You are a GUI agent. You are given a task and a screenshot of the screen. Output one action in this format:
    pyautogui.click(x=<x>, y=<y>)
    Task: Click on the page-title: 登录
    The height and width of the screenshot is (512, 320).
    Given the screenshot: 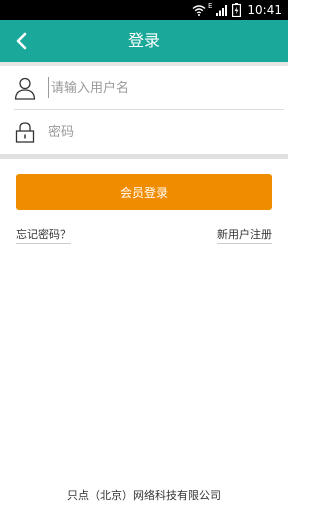 What is the action you would take?
    pyautogui.click(x=143, y=40)
    